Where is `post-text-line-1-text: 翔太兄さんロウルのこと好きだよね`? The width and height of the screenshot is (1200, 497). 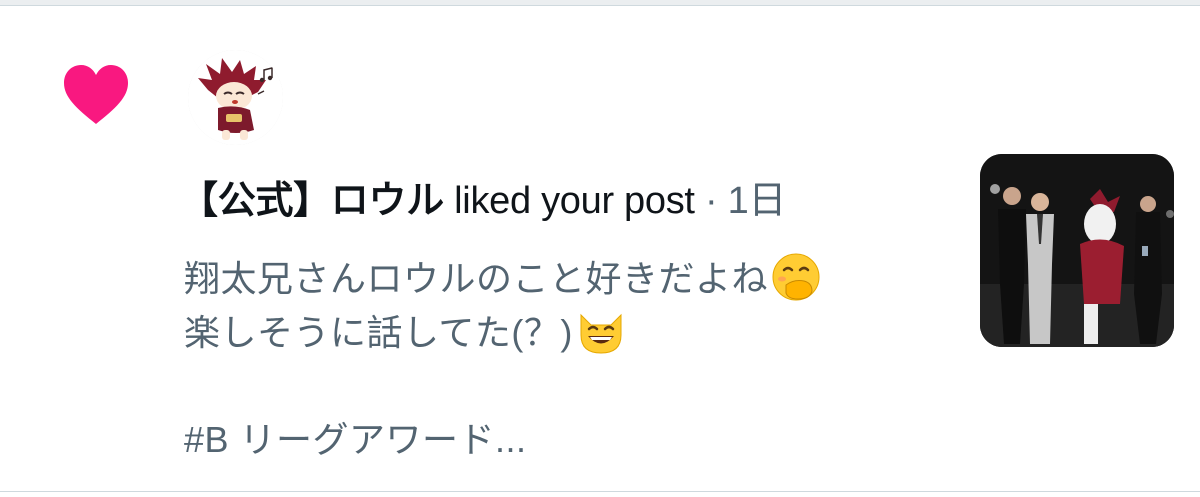
post-text-line-1-text: 翔太兄さんロウルのこと好きだよね is located at coordinates (476, 278).